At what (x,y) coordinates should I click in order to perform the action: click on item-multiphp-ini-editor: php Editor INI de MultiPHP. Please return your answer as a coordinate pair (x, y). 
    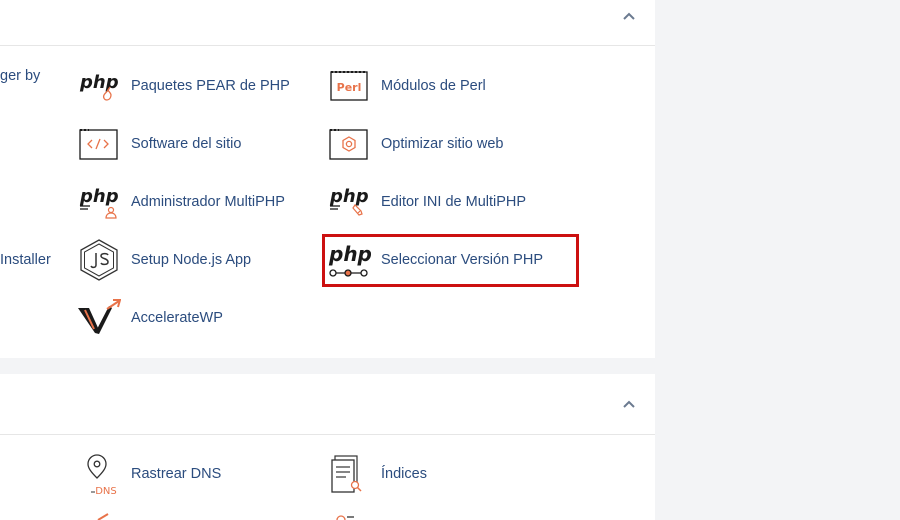
    Looking at the image, I should click on (426, 202).